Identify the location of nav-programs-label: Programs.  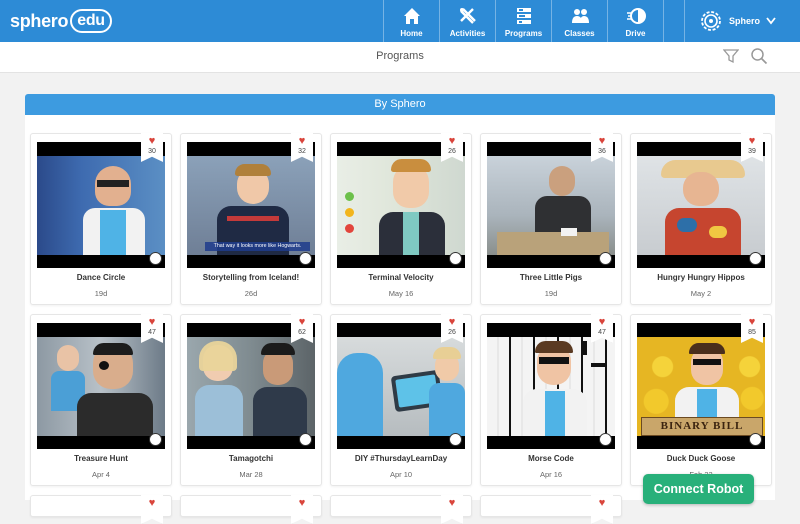
(523, 33).